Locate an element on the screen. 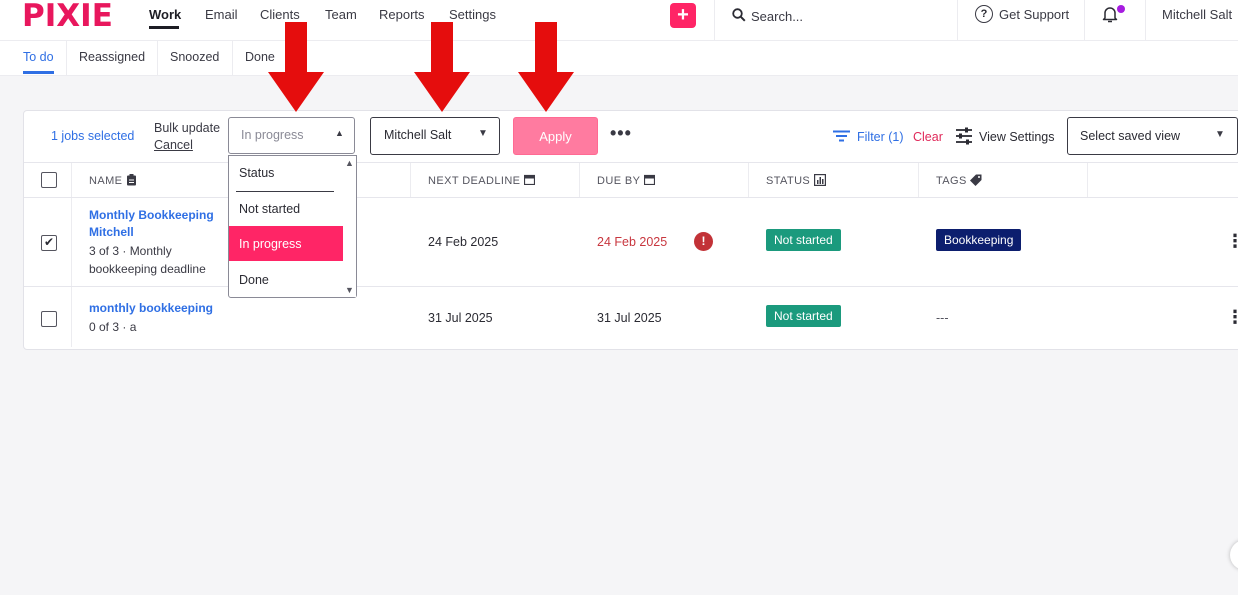 This screenshot has width=1238, height=595. header-due-by-label: DUE BY is located at coordinates (619, 181).